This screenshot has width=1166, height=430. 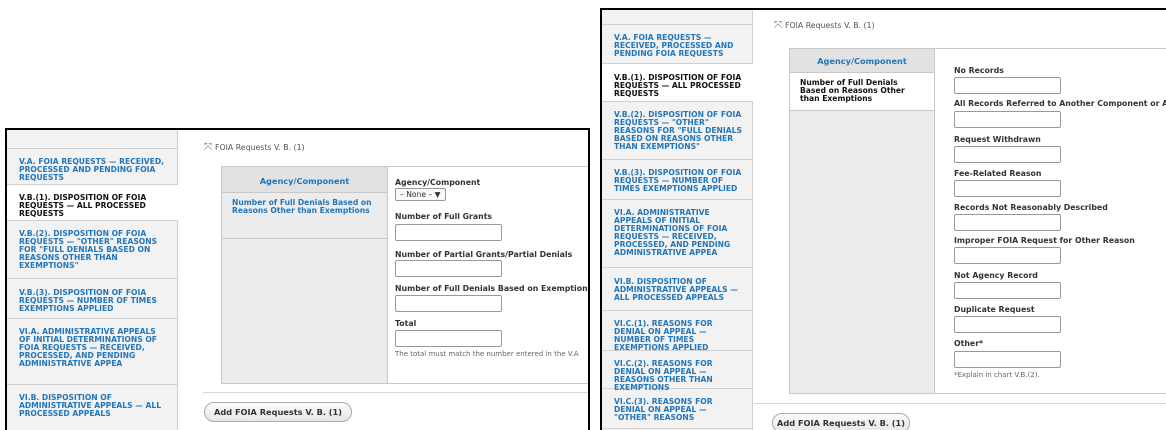 What do you see at coordinates (444, 216) in the screenshot?
I see `full-grants-label: Number of Full Grants` at bounding box center [444, 216].